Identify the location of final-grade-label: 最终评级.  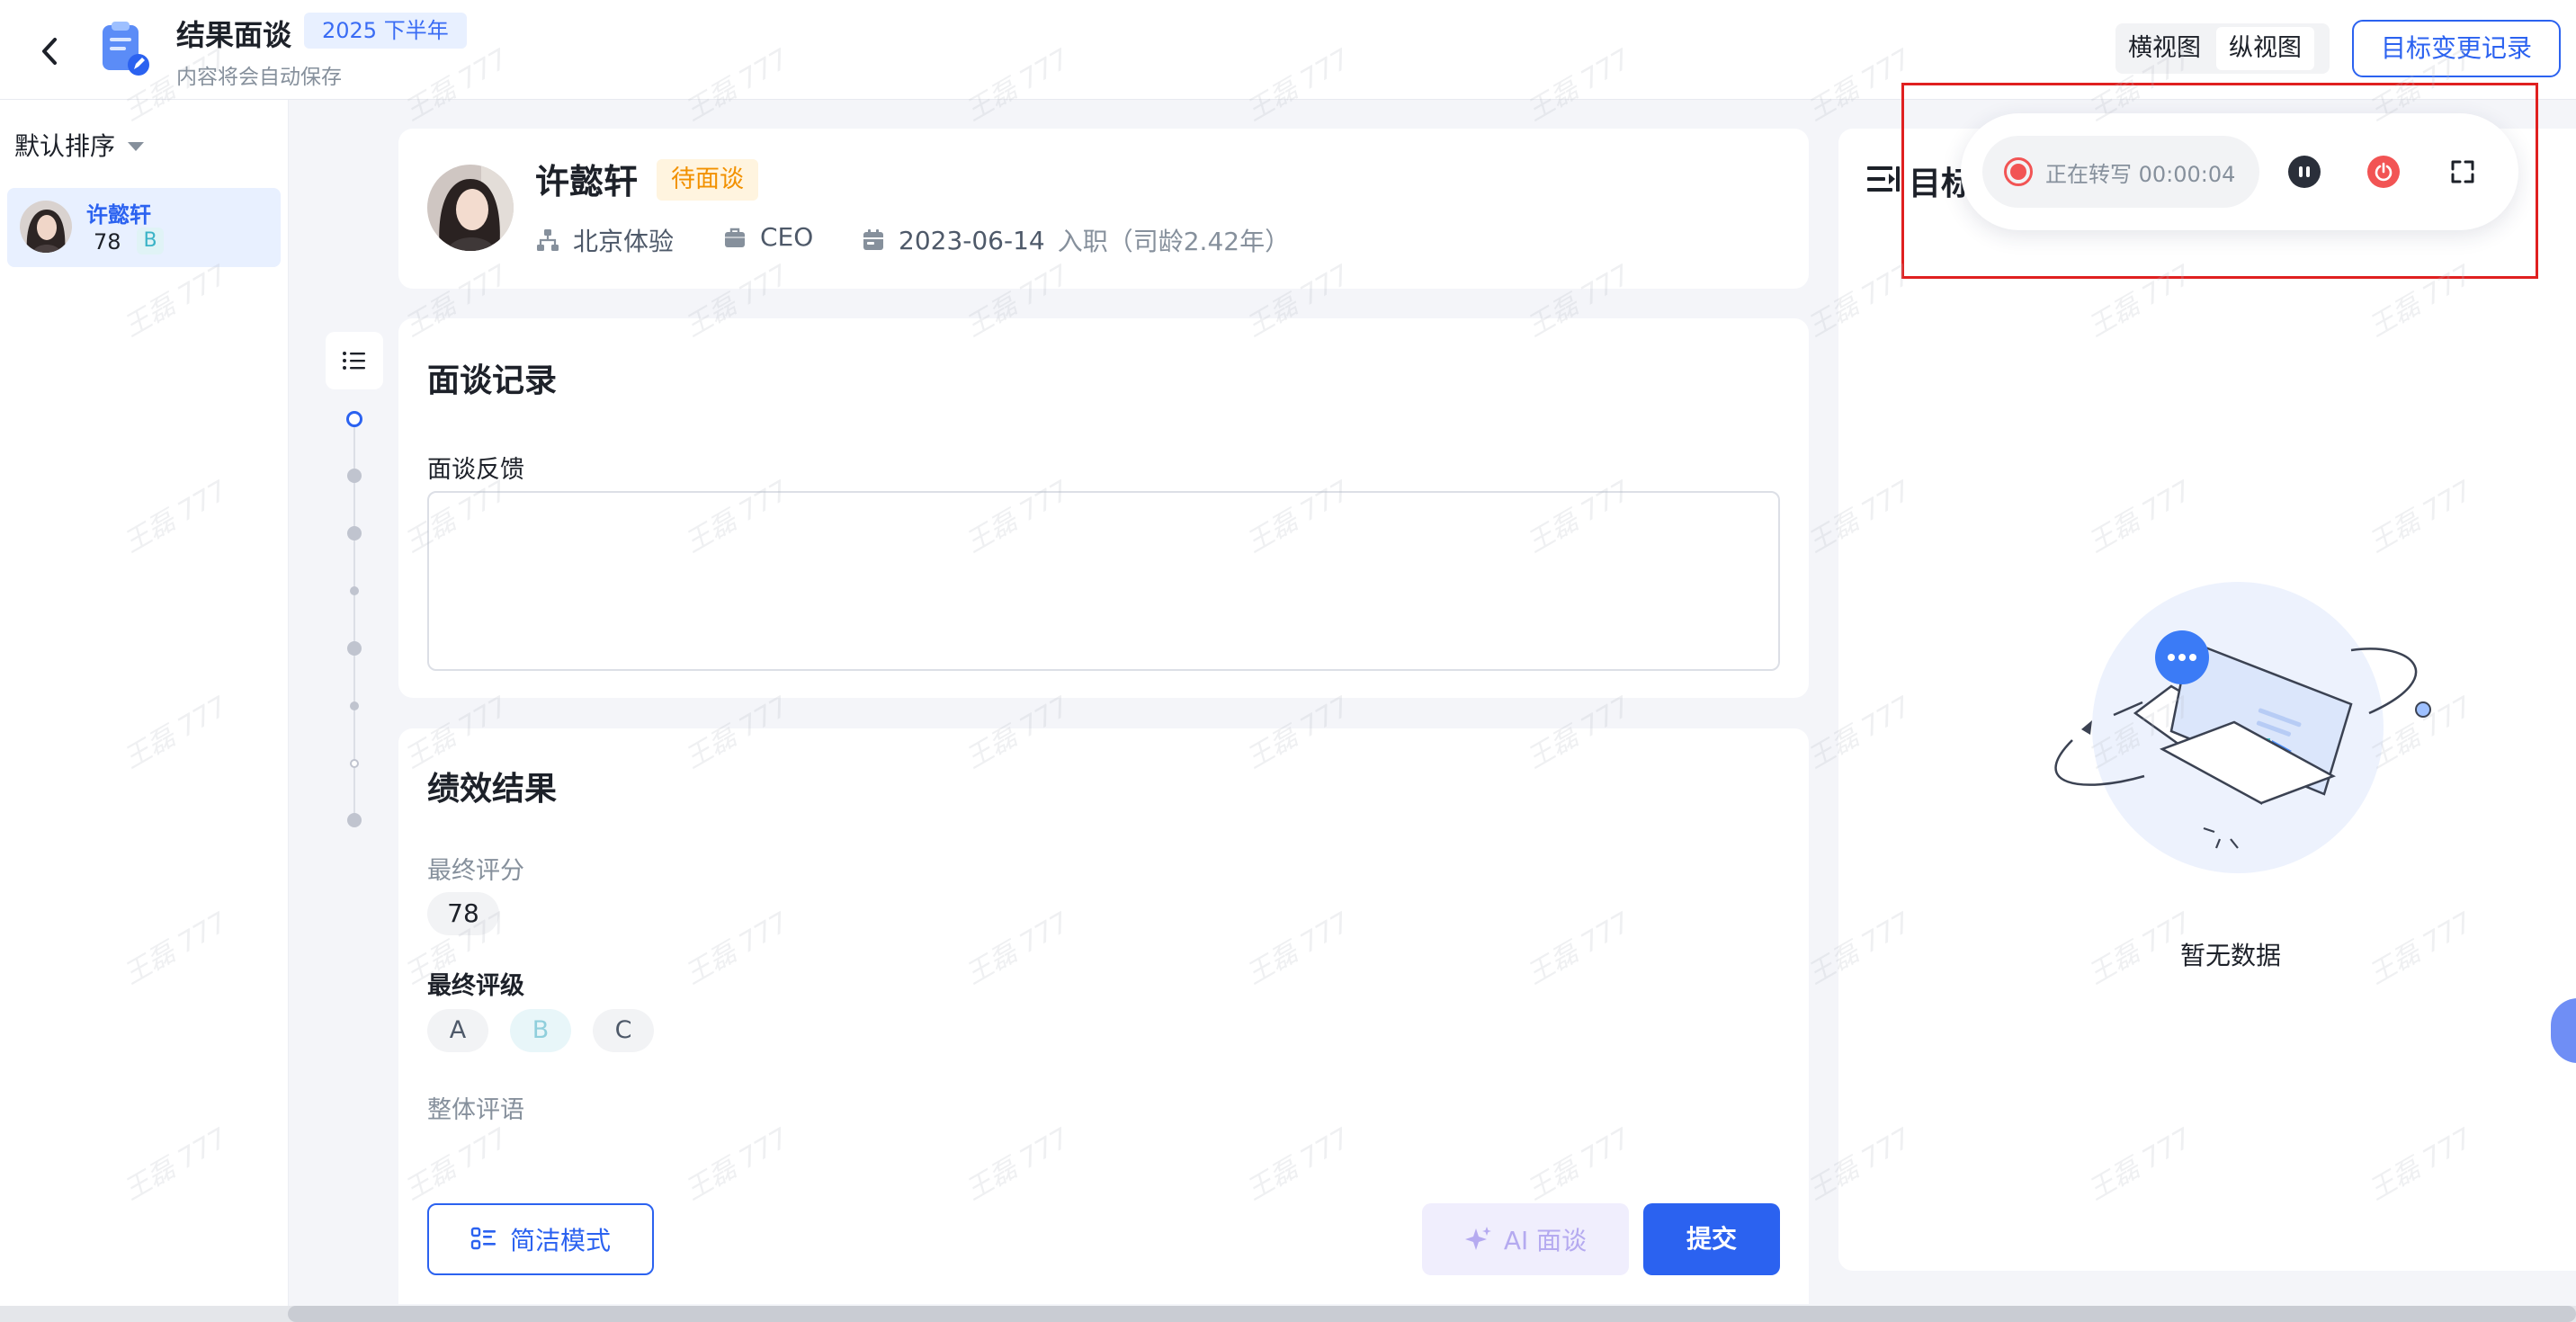
(475, 986).